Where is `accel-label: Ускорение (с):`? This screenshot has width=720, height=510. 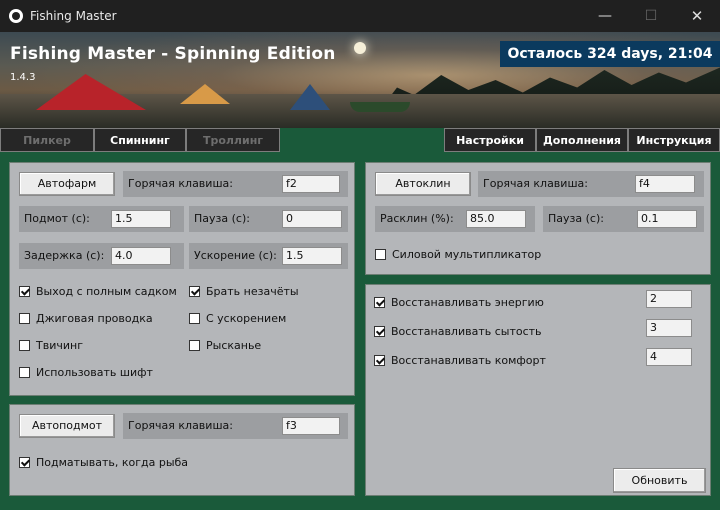 accel-label: Ускорение (с): is located at coordinates (235, 255).